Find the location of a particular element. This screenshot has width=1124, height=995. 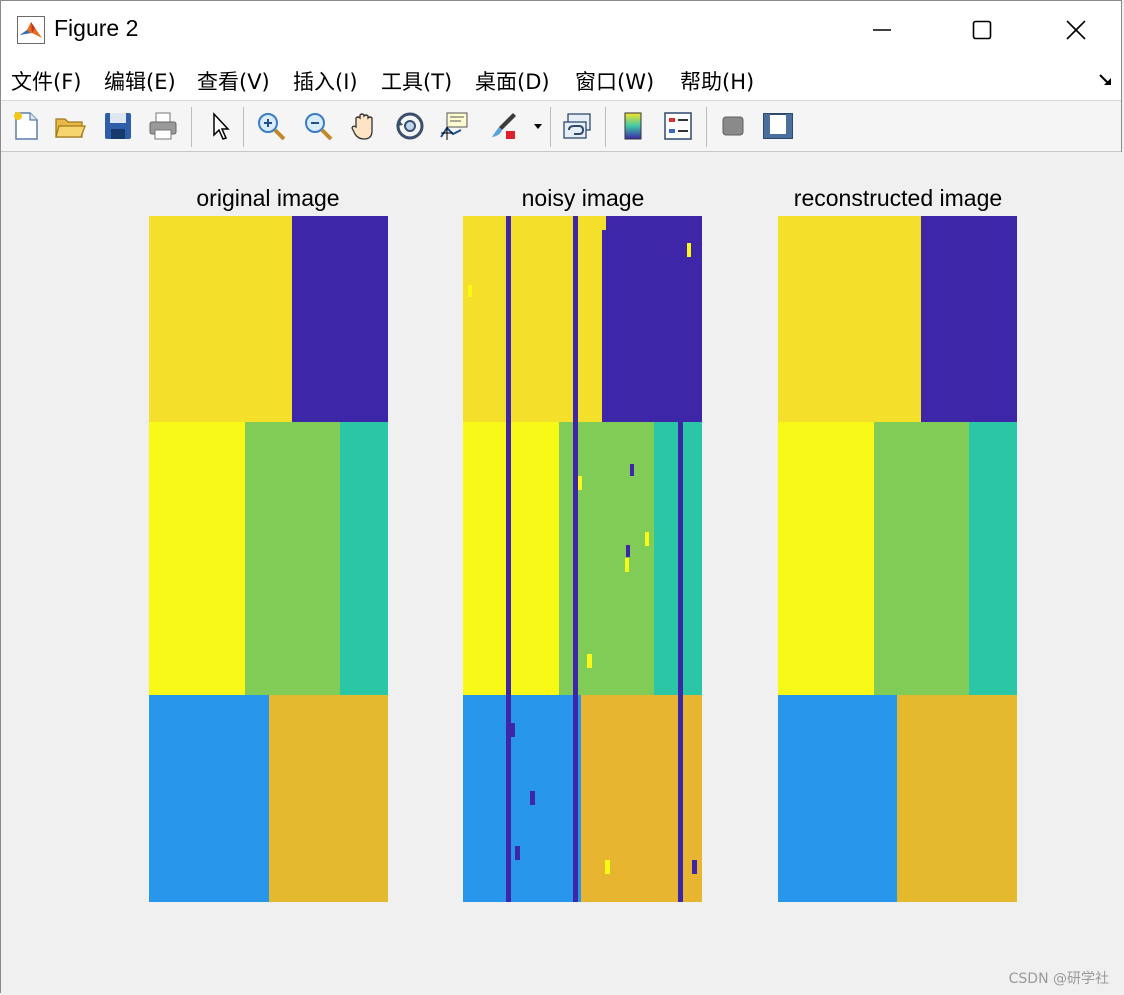

hide-plot-tools-button is located at coordinates (733, 126).